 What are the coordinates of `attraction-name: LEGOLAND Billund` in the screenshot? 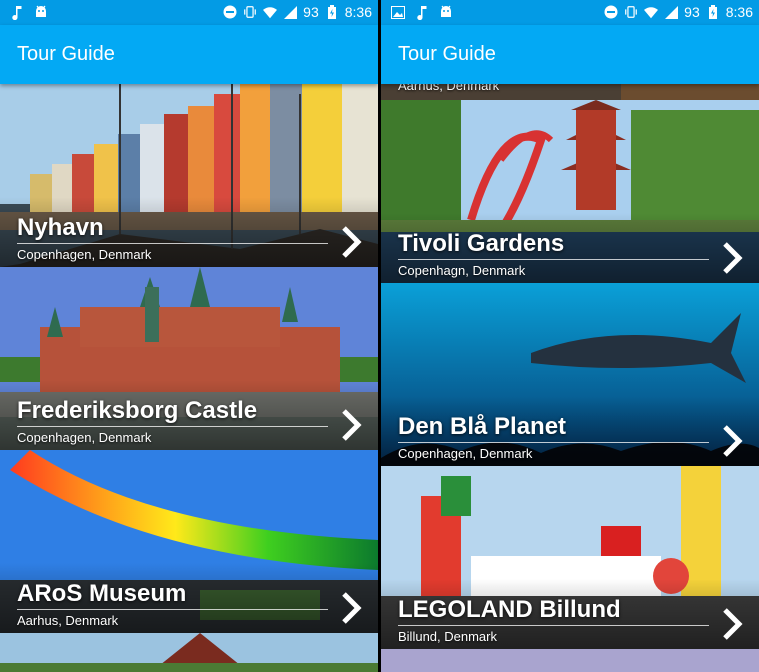 It's located at (509, 609).